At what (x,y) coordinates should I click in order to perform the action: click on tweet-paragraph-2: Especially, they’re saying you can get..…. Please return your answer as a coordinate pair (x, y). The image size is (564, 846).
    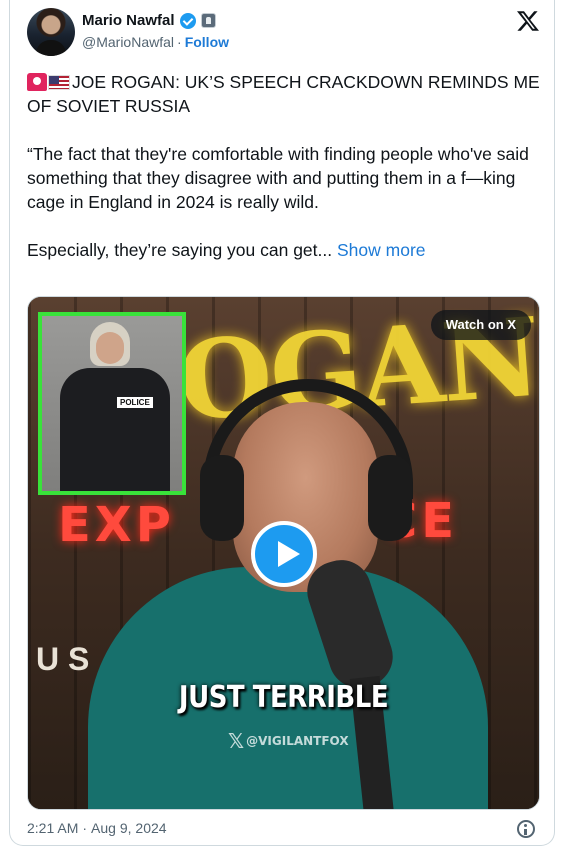
    Looking at the image, I should click on (285, 250).